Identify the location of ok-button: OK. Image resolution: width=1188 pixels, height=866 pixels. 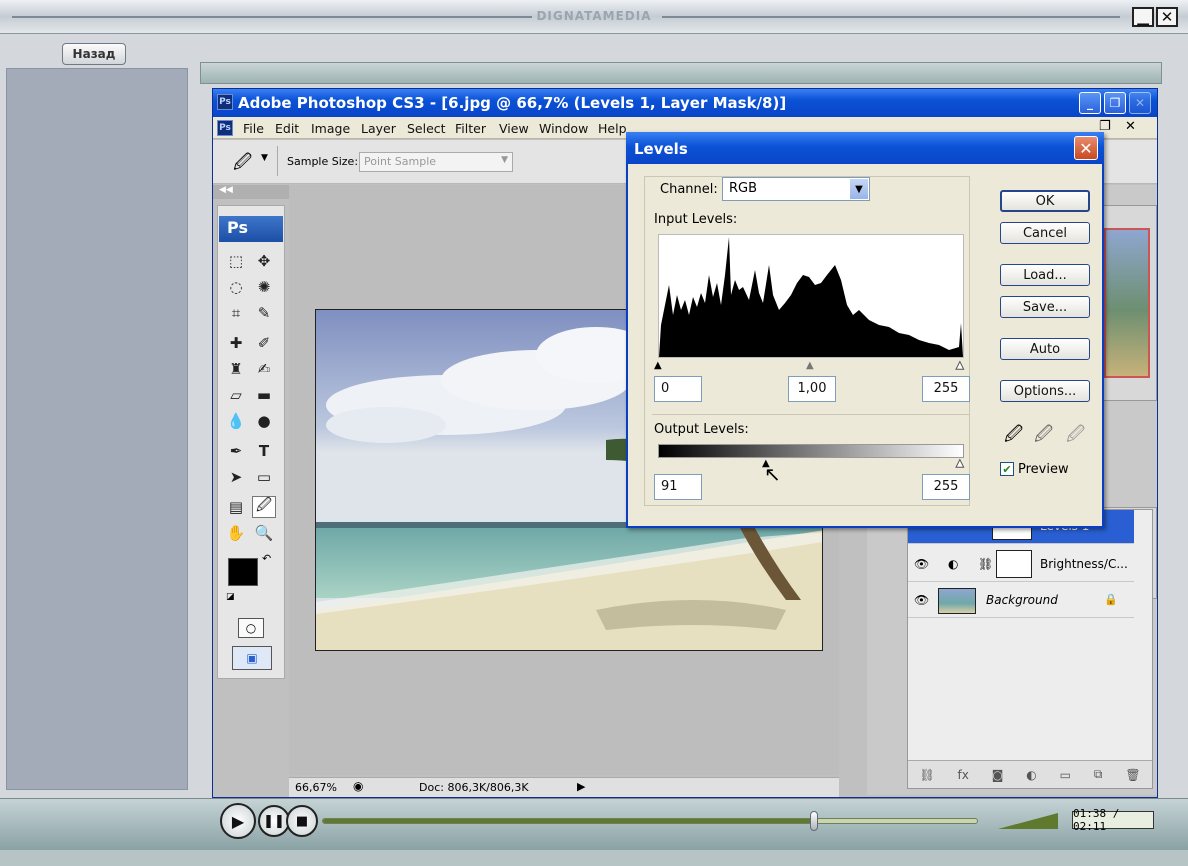
(1045, 201).